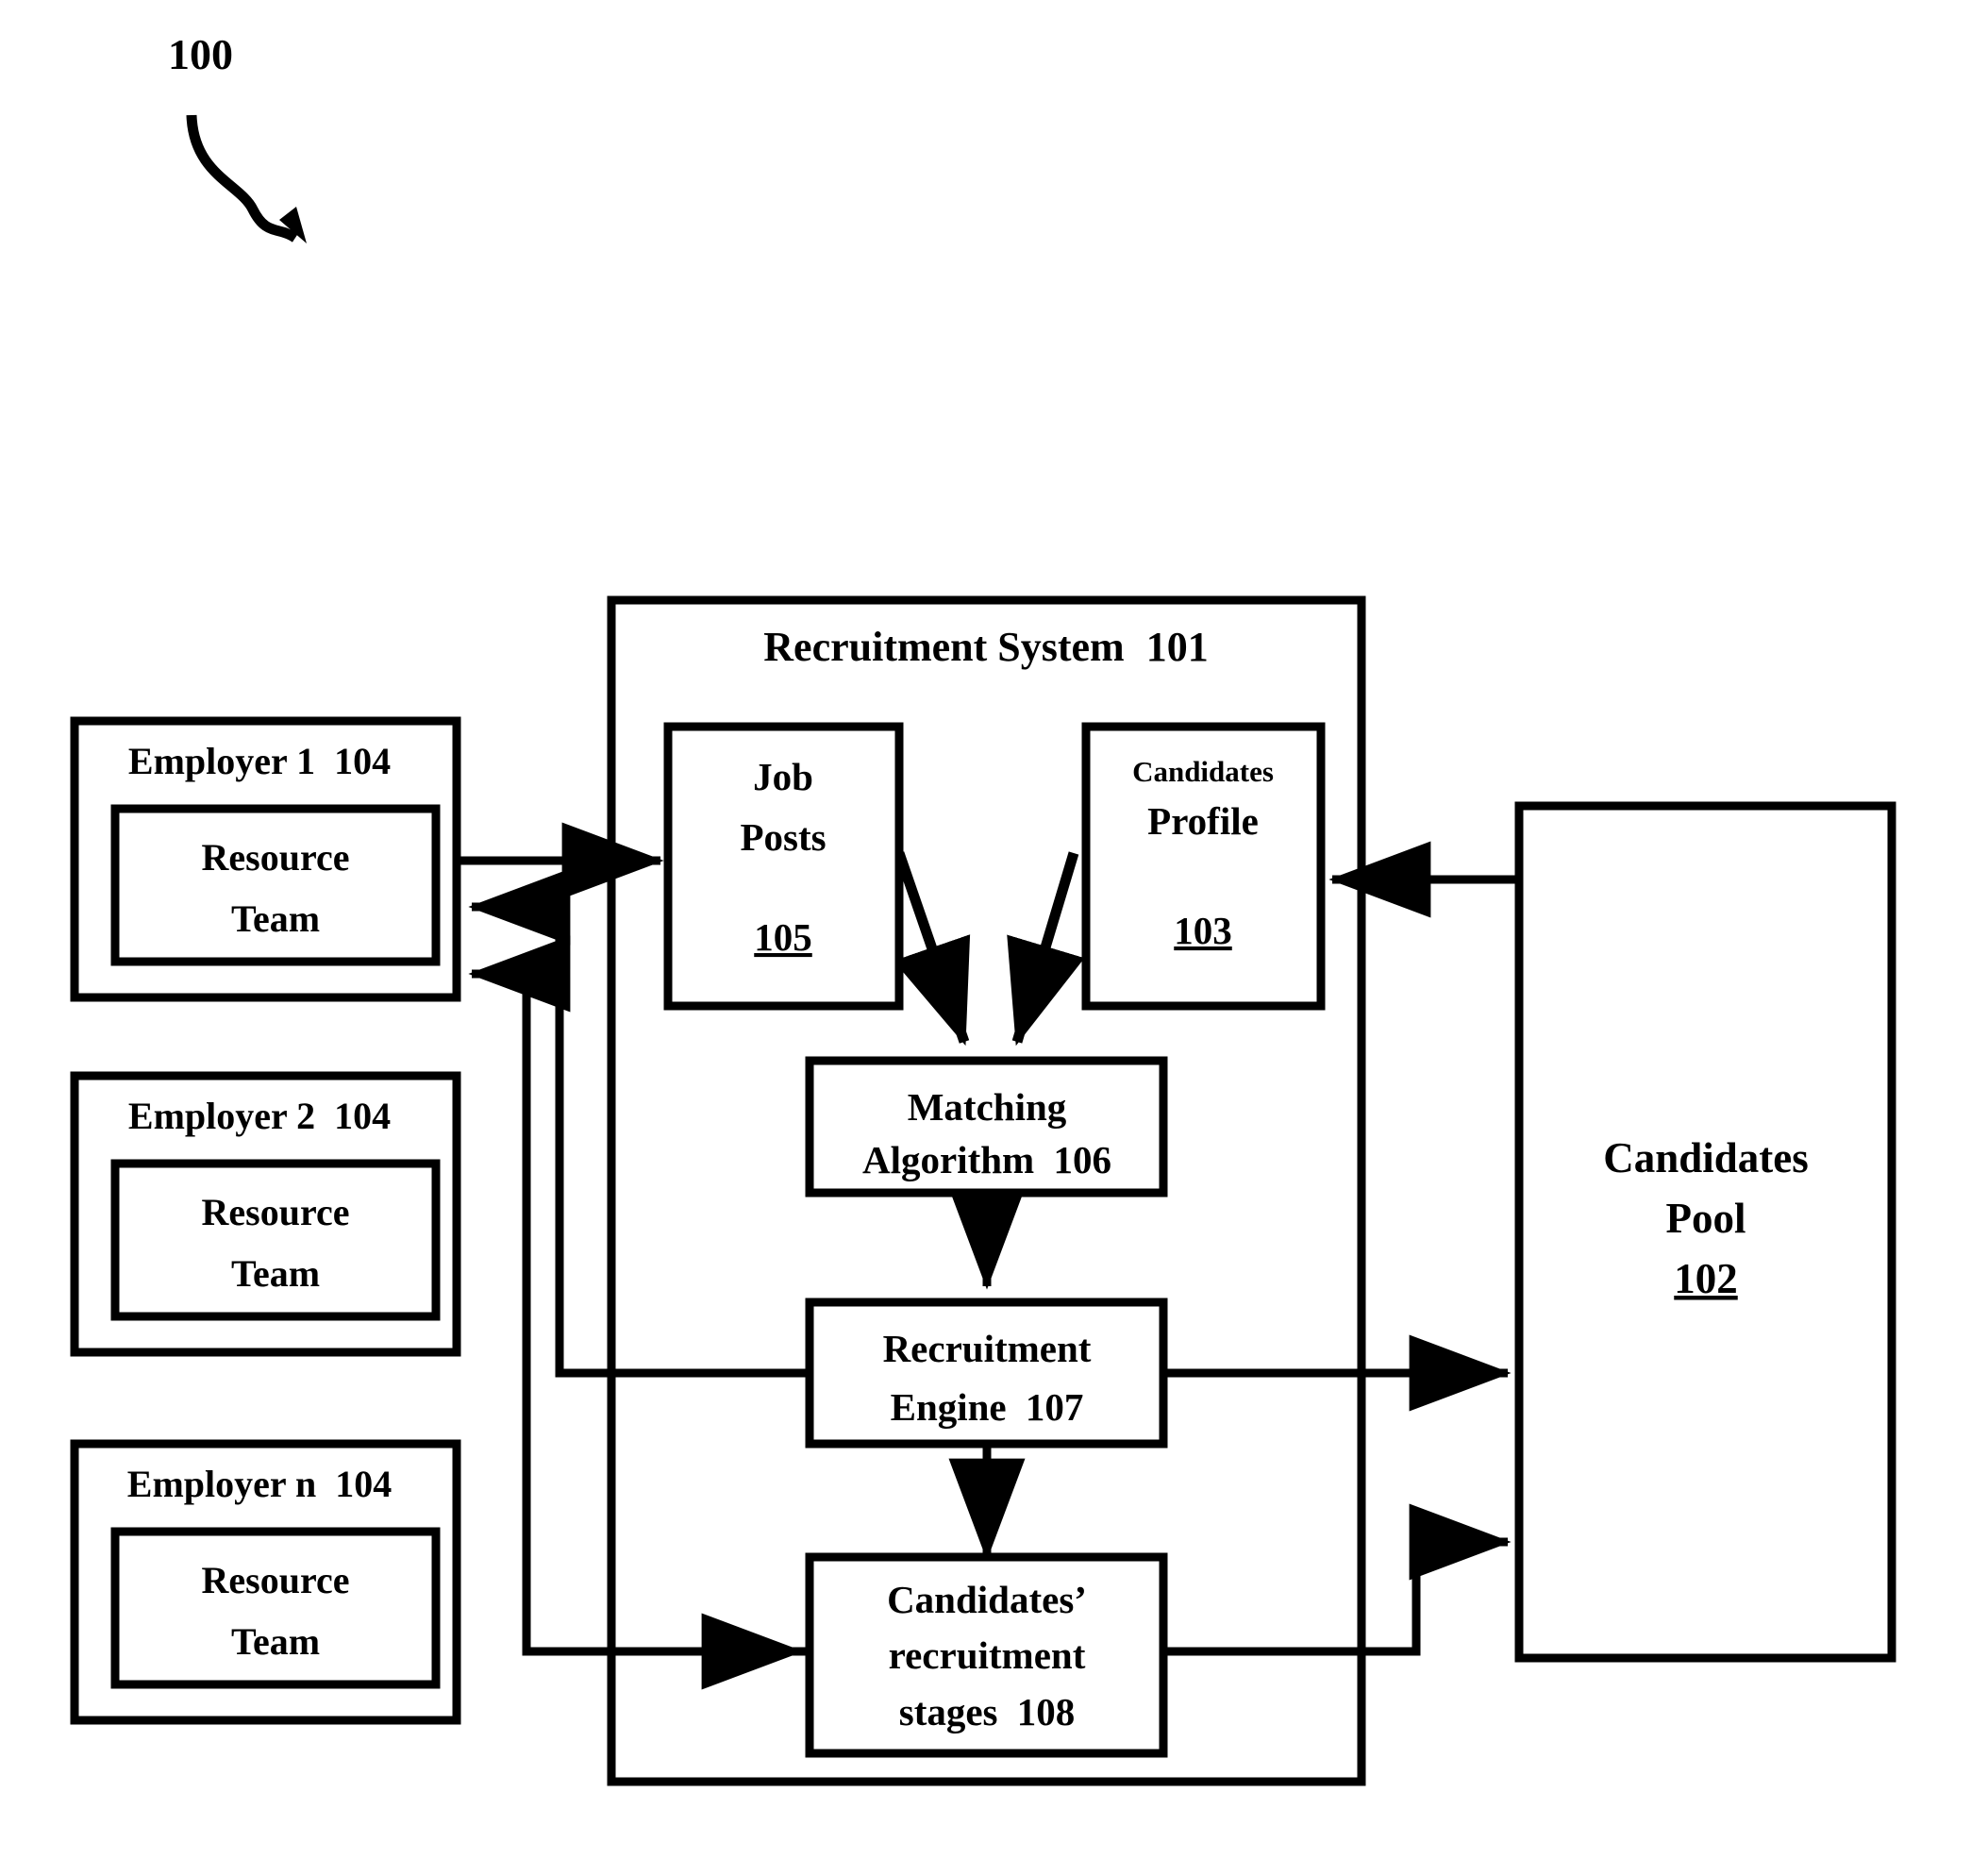 The image size is (1971, 1876). I want to click on candidates-pool-ref: 102, so click(1706, 1278).